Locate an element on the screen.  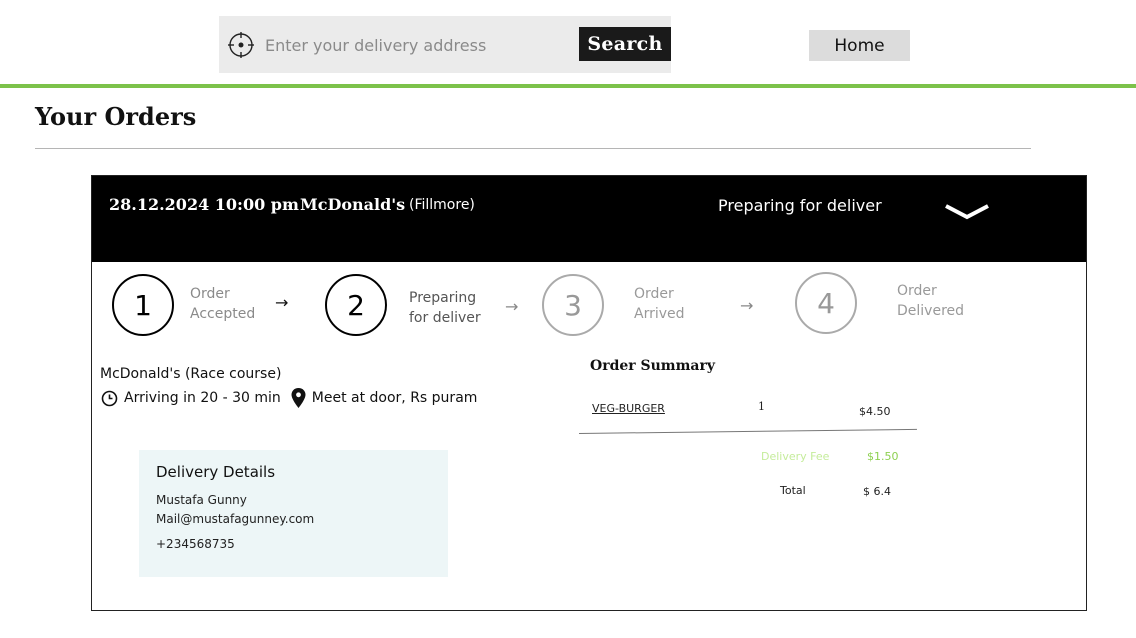
customer-email: Mail@mustafagunney.com is located at coordinates (235, 519).